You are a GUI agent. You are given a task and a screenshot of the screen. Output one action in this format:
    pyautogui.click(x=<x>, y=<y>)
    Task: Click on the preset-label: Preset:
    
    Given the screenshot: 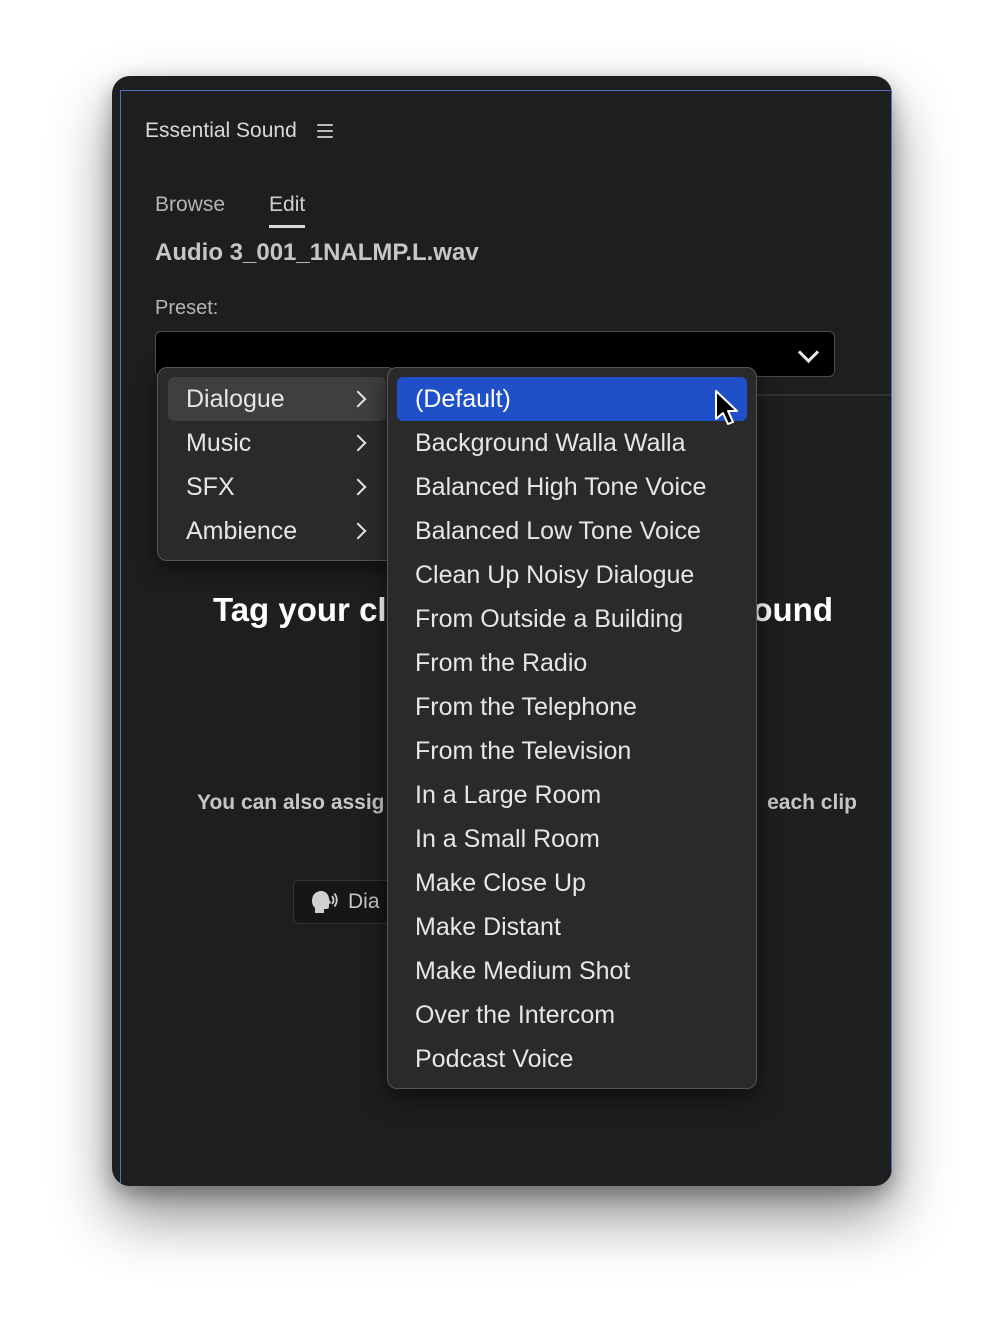 What is the action you would take?
    pyautogui.click(x=187, y=308)
    